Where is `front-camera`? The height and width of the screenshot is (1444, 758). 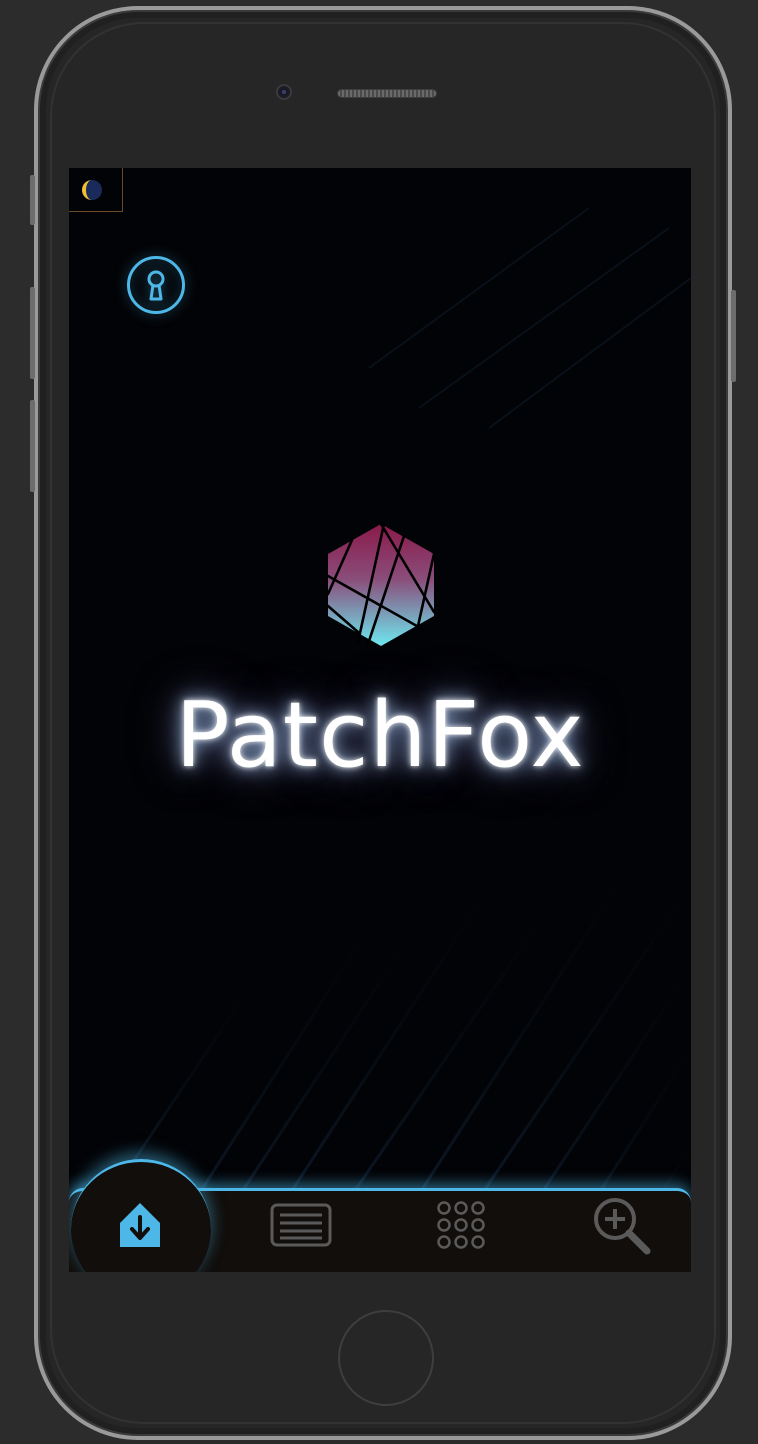
front-camera is located at coordinates (284, 92).